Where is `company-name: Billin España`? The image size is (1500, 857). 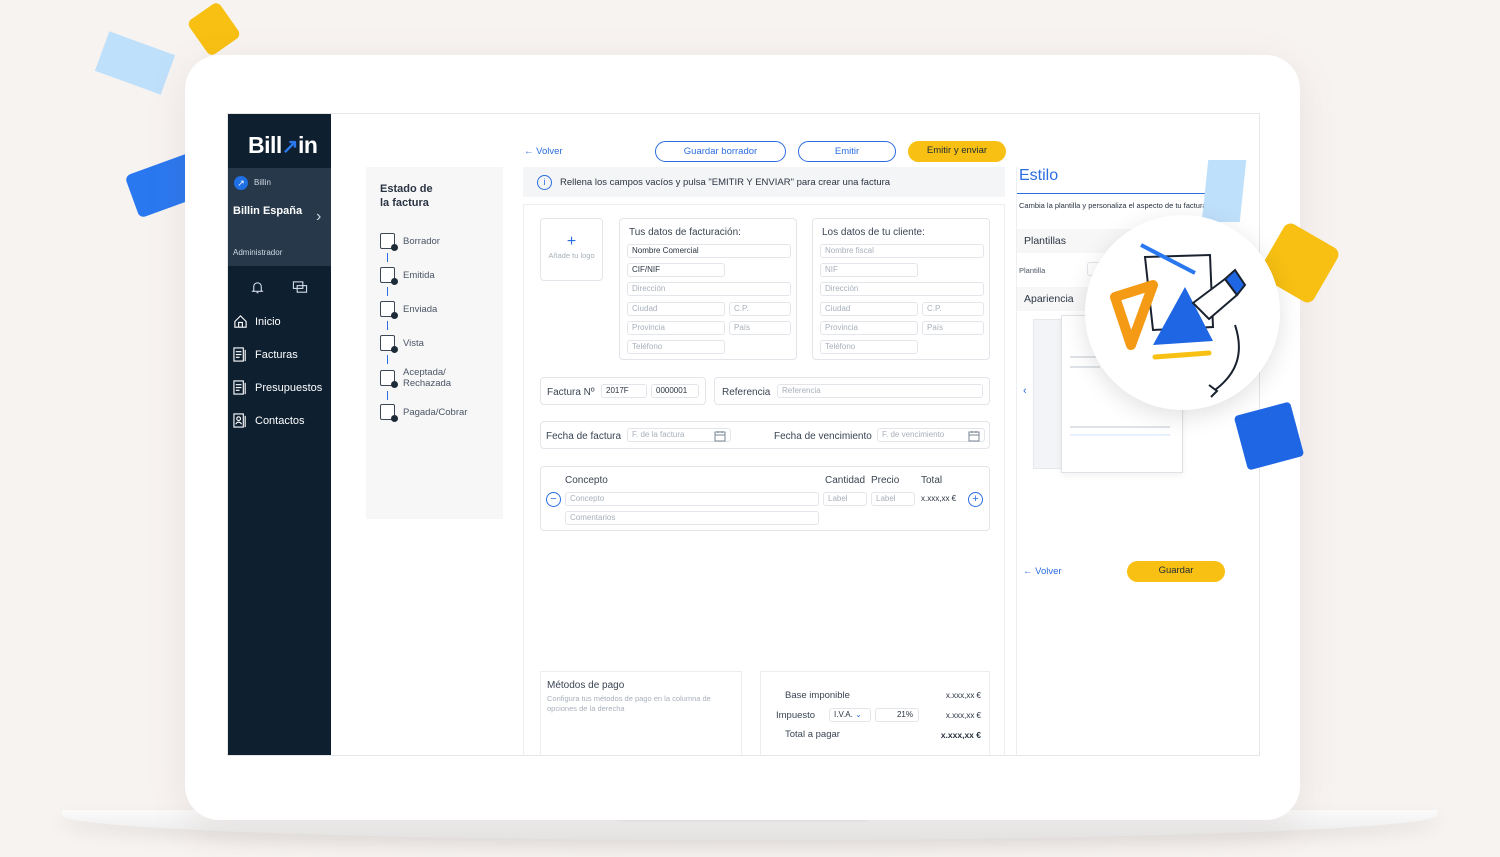 company-name: Billin España is located at coordinates (268, 211).